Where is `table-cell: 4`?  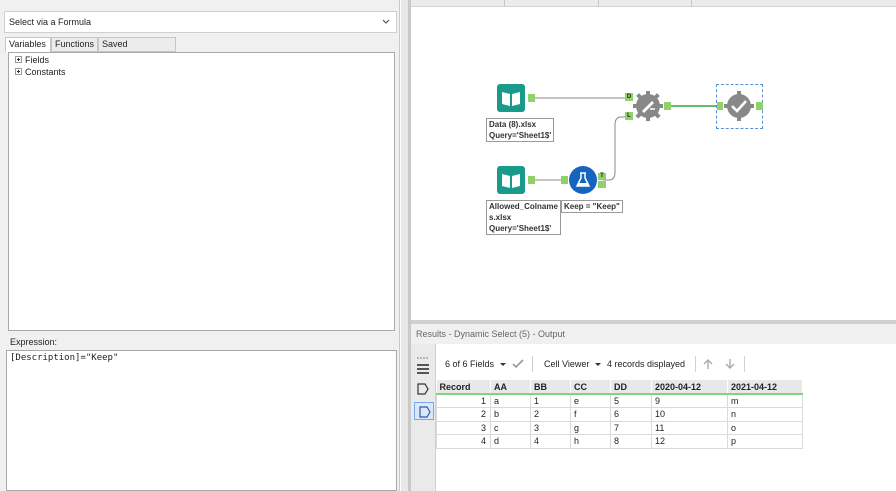 table-cell: 4 is located at coordinates (550, 441).